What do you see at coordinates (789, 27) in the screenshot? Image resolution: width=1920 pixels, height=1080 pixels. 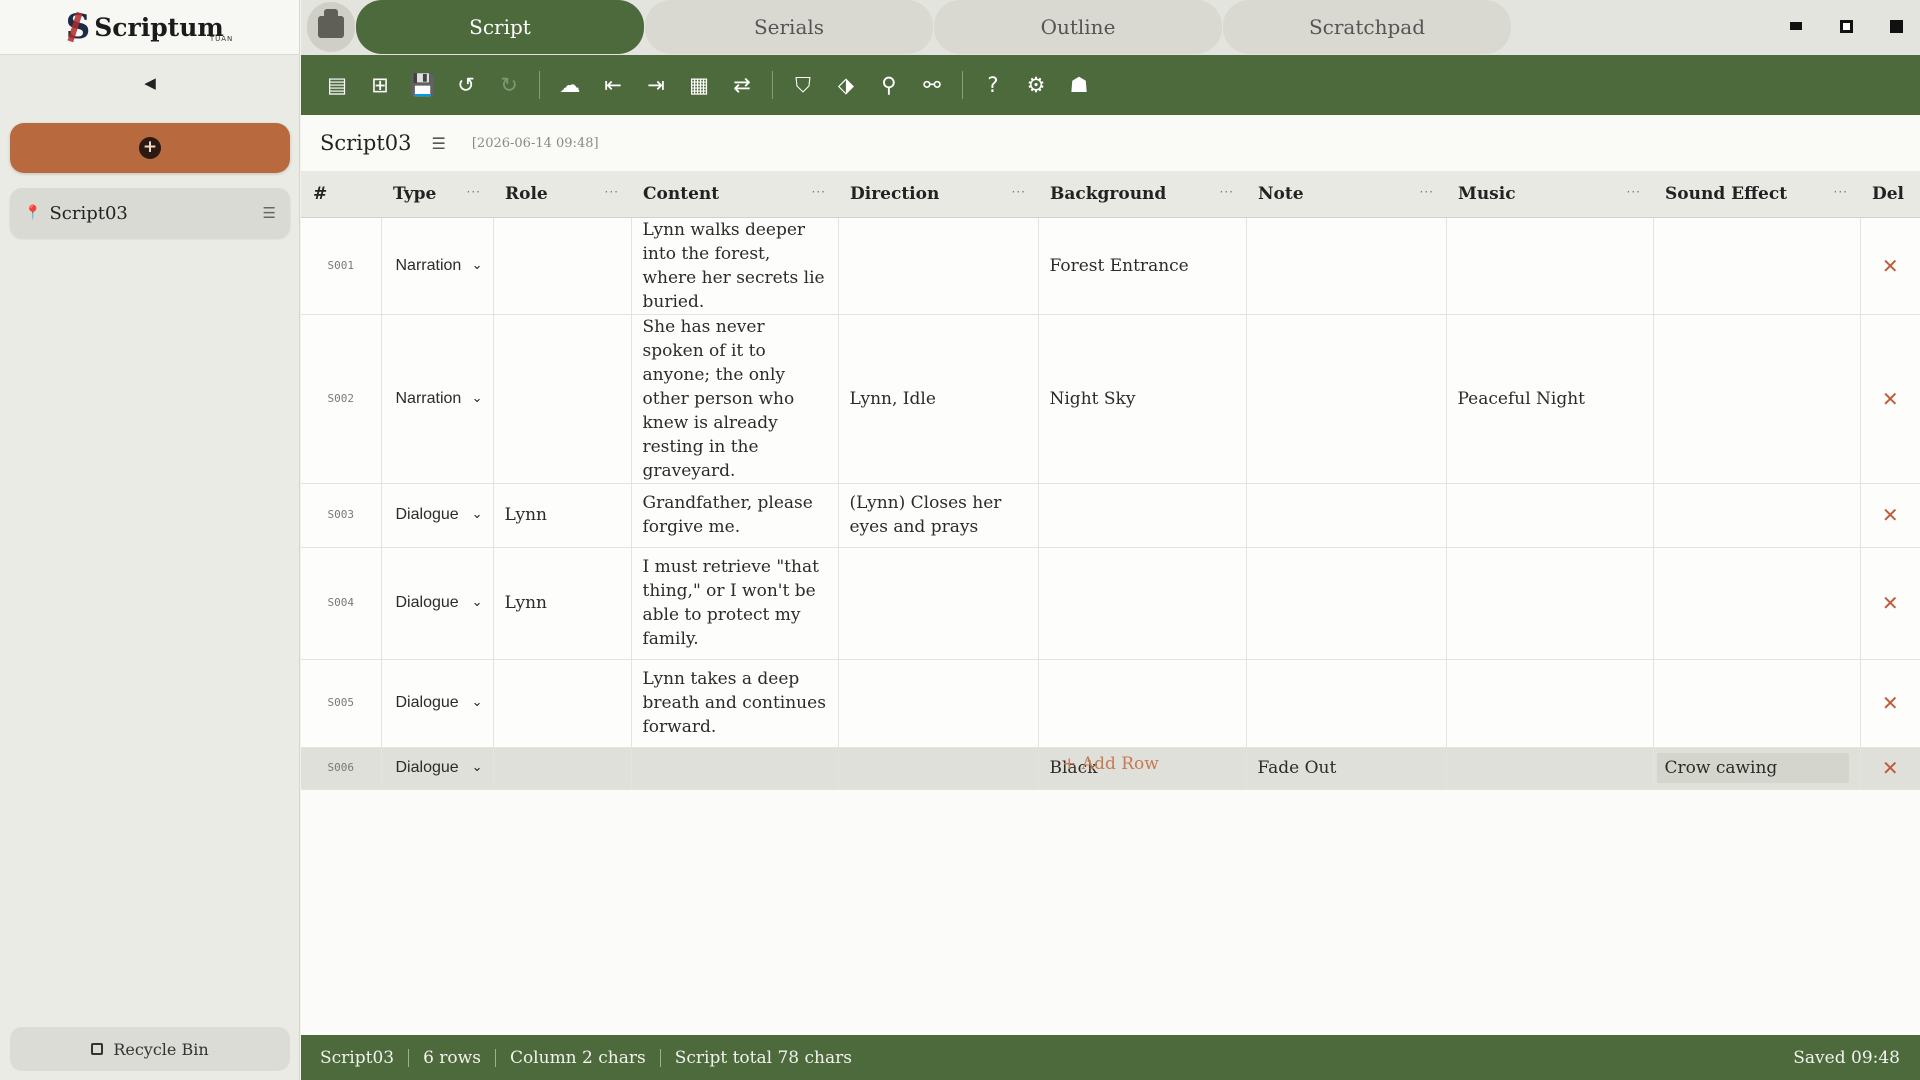 I see `tab-serials: Serials` at bounding box center [789, 27].